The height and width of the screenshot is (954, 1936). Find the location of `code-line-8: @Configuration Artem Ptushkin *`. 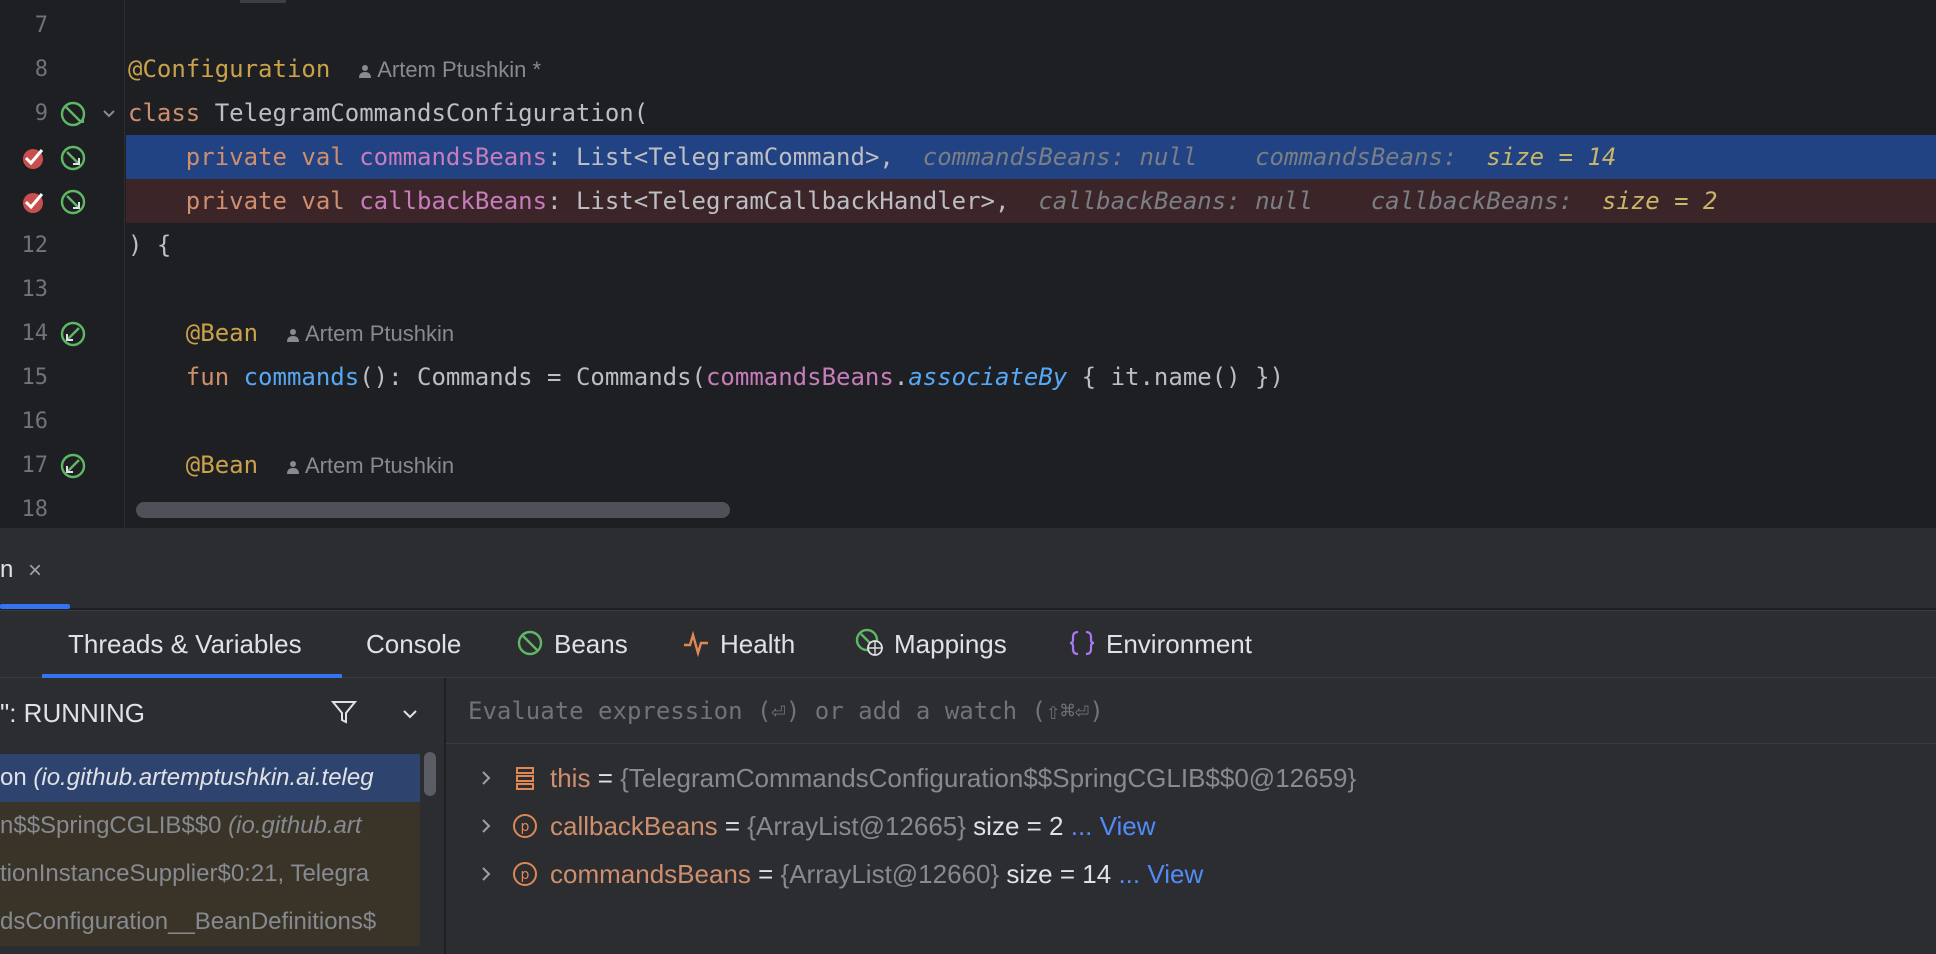

code-line-8: @Configuration Artem Ptushkin * is located at coordinates (1032, 69).